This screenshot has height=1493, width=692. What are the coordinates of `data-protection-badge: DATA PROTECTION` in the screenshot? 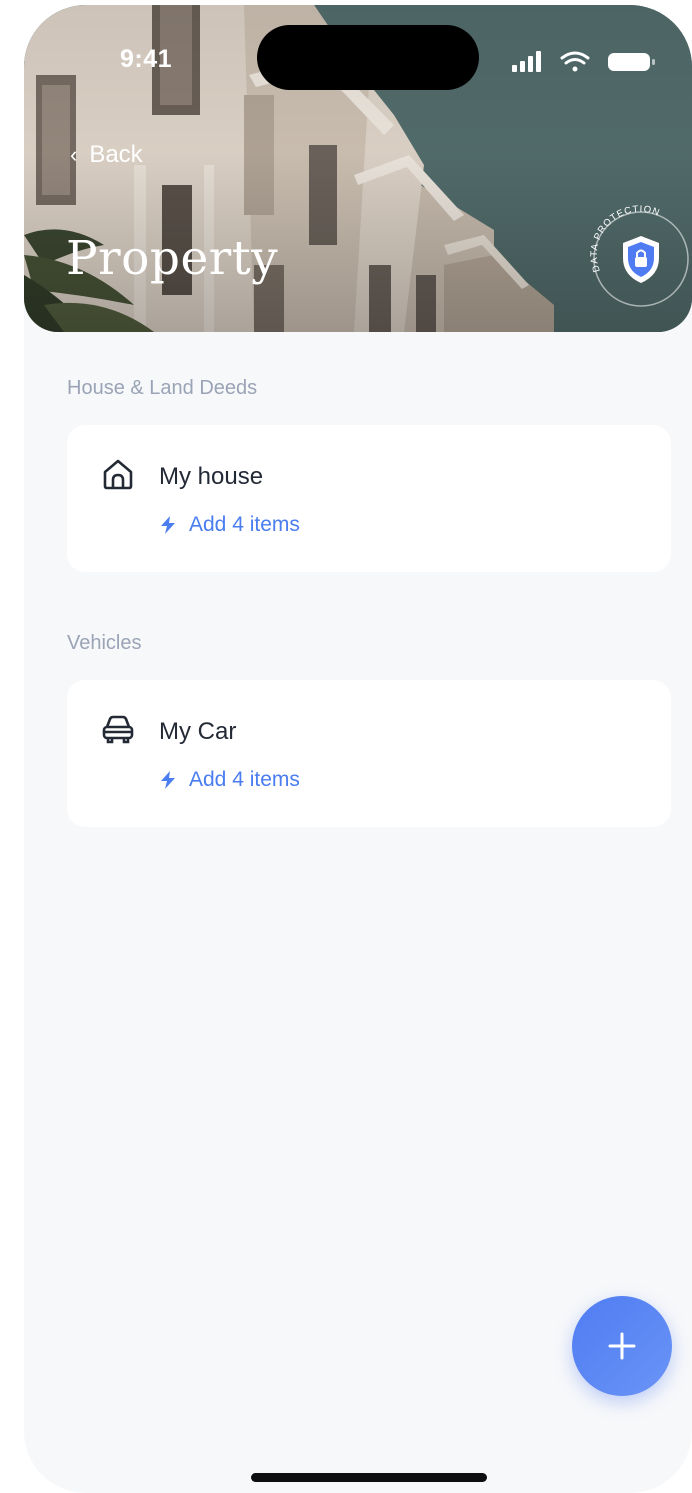 It's located at (639, 255).